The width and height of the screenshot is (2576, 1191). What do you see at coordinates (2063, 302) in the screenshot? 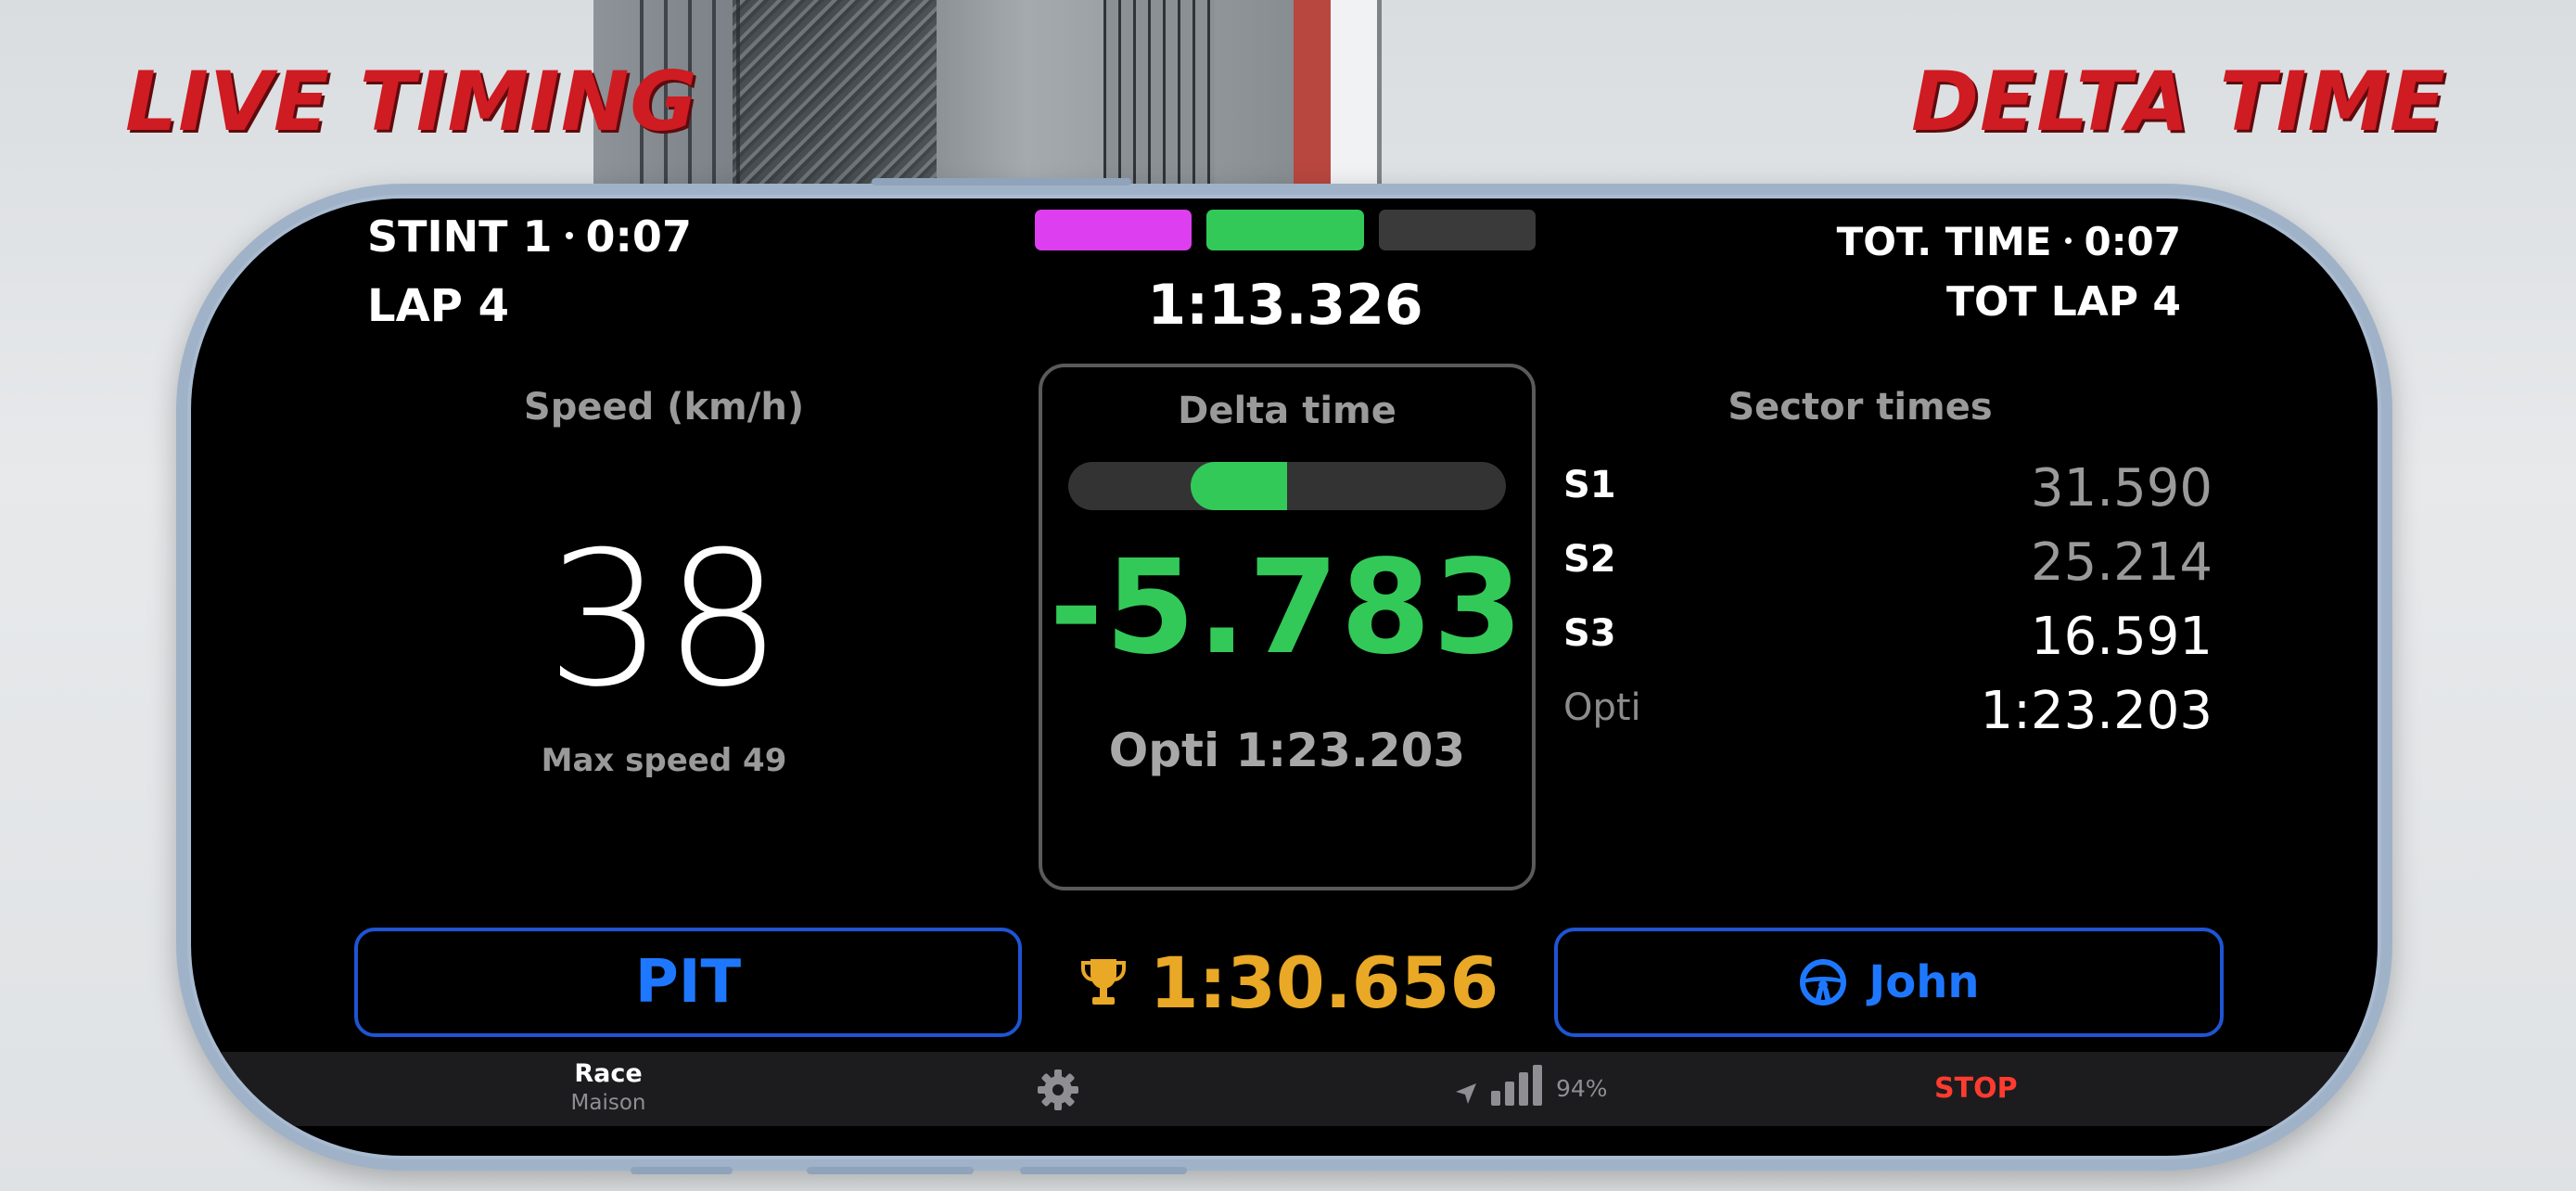
I see `total-lap: TOT LAP 4` at bounding box center [2063, 302].